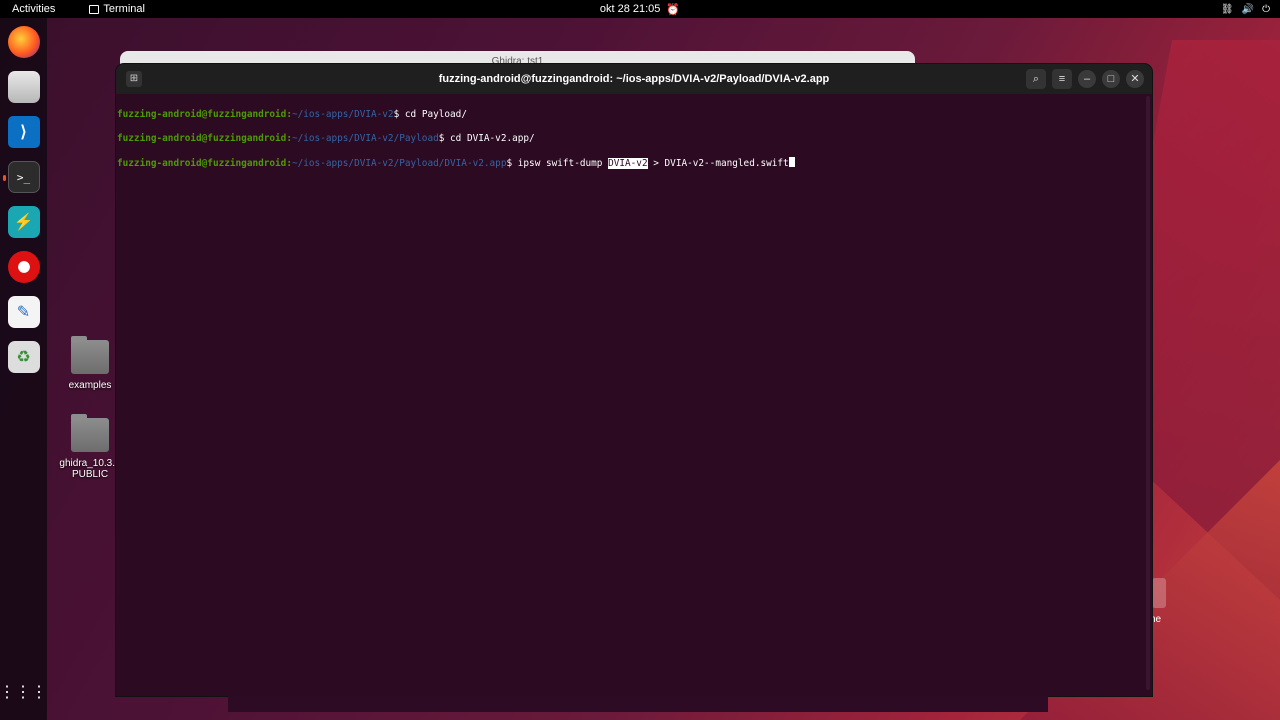  I want to click on show-apps-icon: ⋮⋮⋮, so click(23, 692).